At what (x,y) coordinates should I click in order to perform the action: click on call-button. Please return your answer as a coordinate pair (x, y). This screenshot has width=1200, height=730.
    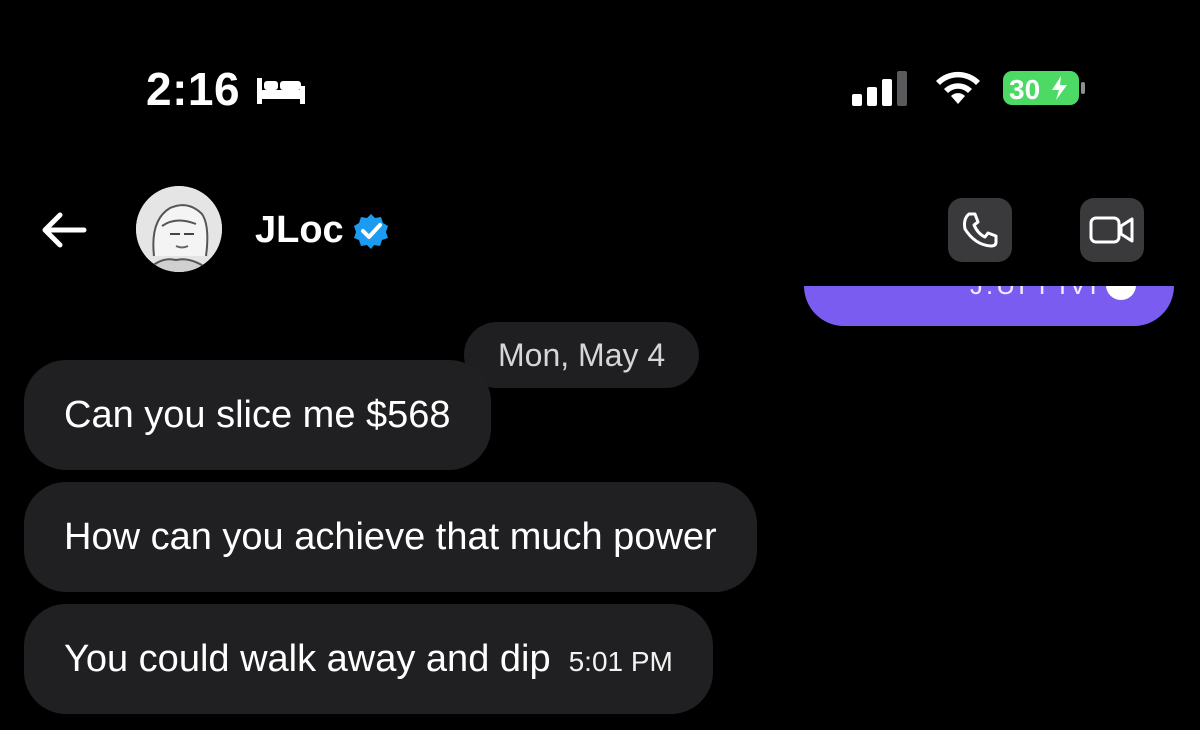
    Looking at the image, I should click on (980, 230).